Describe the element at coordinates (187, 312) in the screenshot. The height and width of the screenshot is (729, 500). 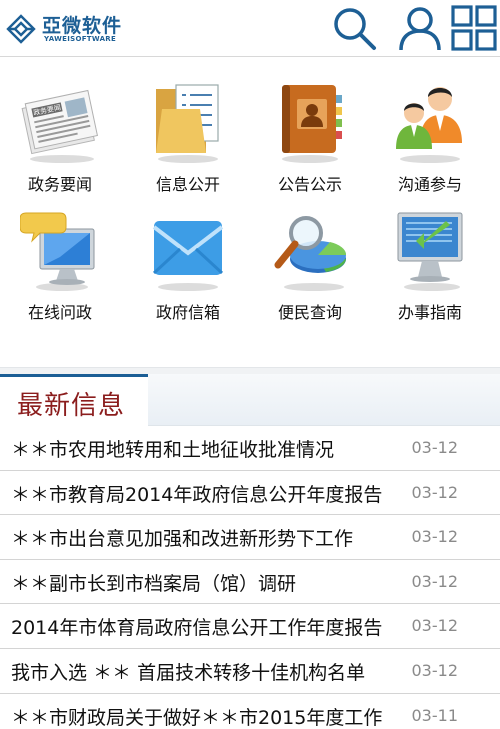
I see `tile-label: 政府信箱` at that location.